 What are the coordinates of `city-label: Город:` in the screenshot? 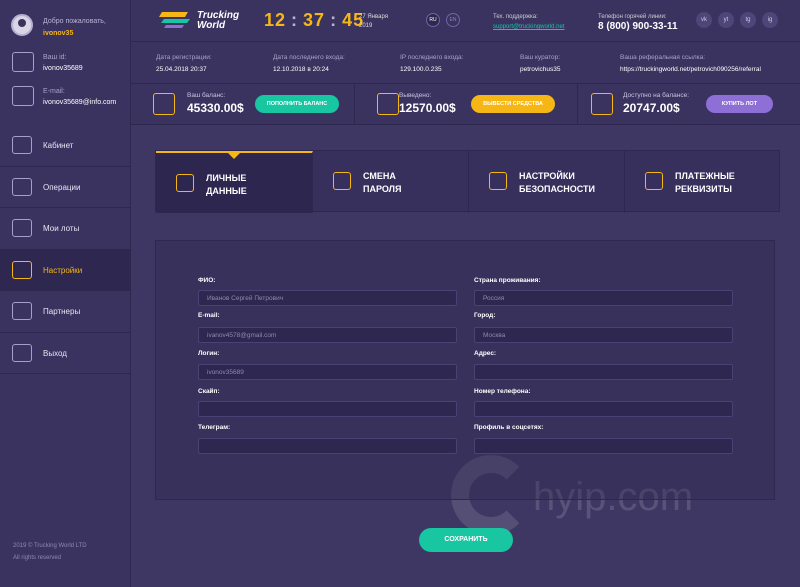 It's located at (485, 315).